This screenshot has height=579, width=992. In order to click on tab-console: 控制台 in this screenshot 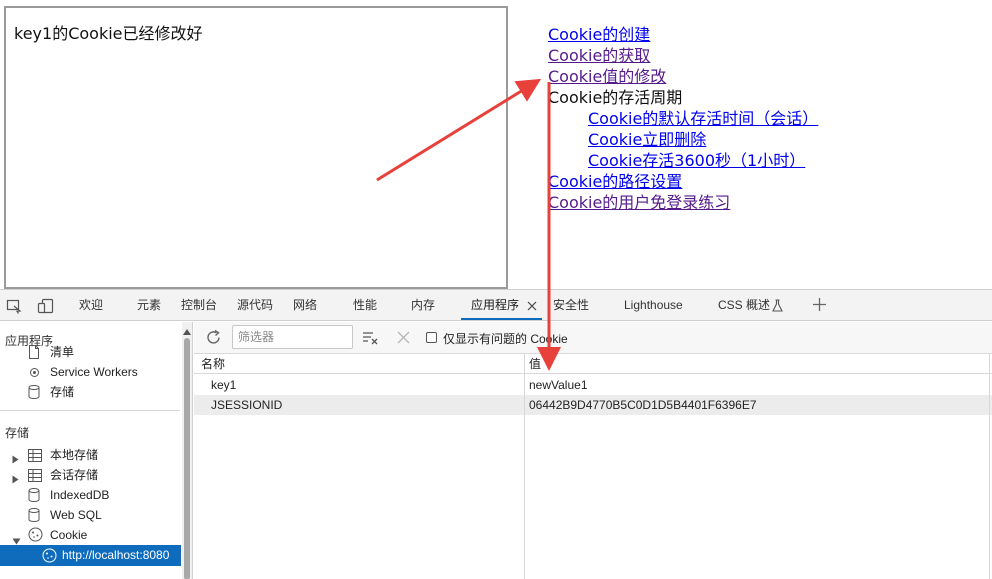, I will do `click(199, 305)`.